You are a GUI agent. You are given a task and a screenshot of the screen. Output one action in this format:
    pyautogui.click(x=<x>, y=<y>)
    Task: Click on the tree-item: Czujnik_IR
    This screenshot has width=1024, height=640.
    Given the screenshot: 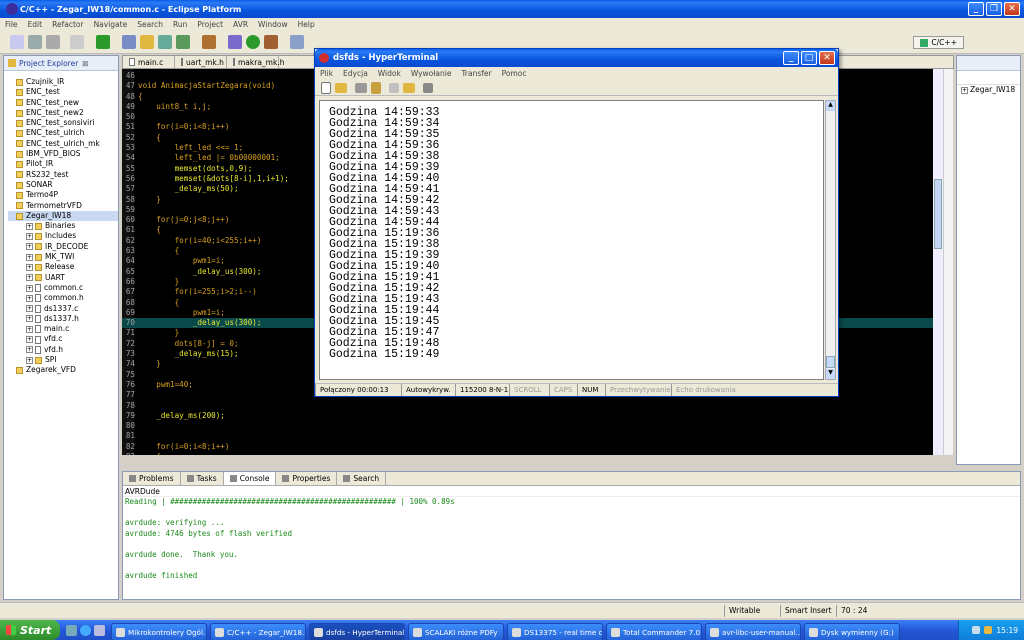 What is the action you would take?
    pyautogui.click(x=63, y=82)
    